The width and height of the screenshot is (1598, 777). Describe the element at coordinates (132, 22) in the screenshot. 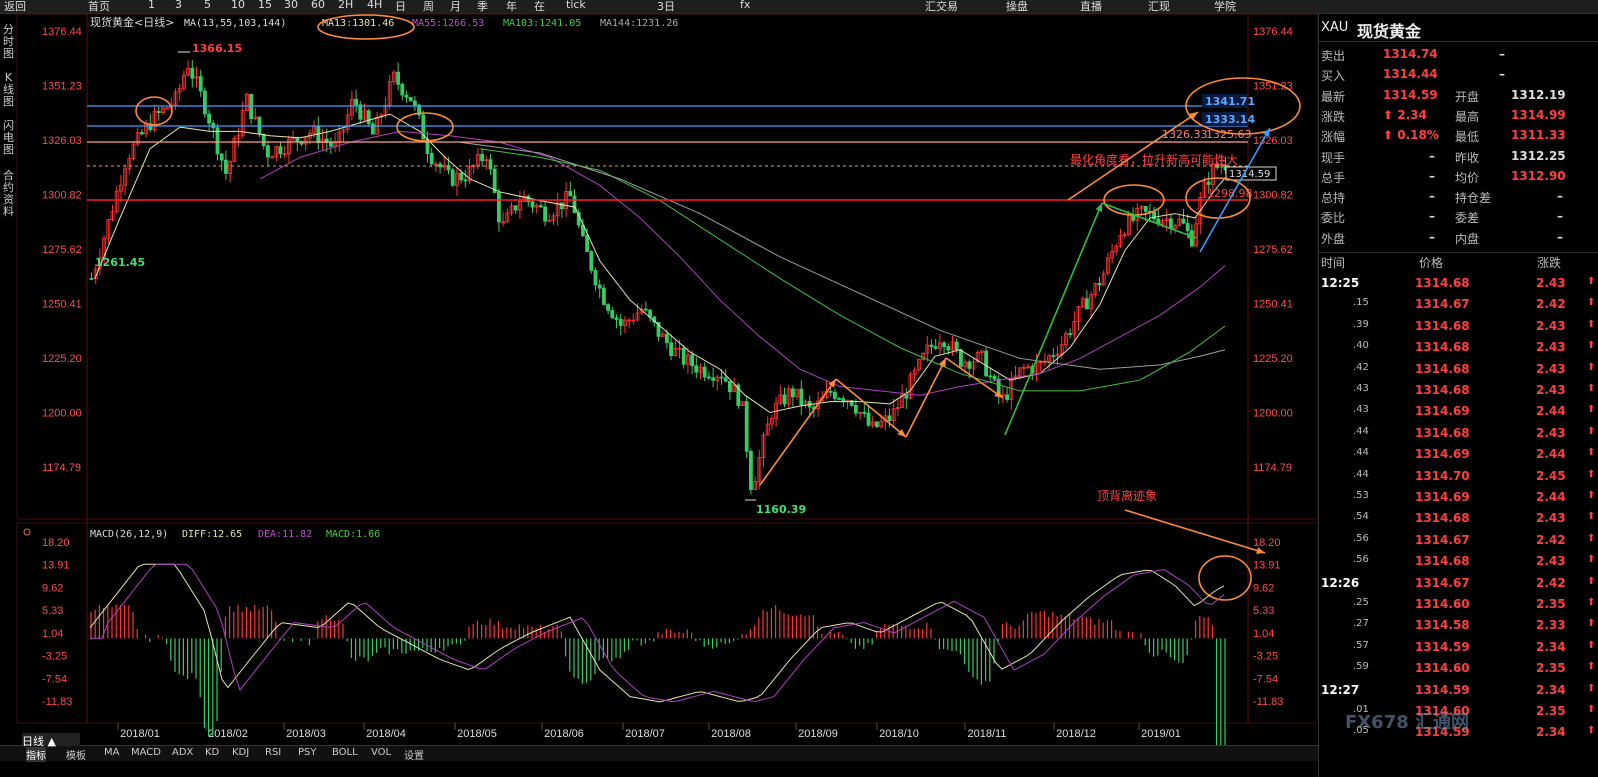

I see `chart-title: 现货黄金<日线>` at that location.